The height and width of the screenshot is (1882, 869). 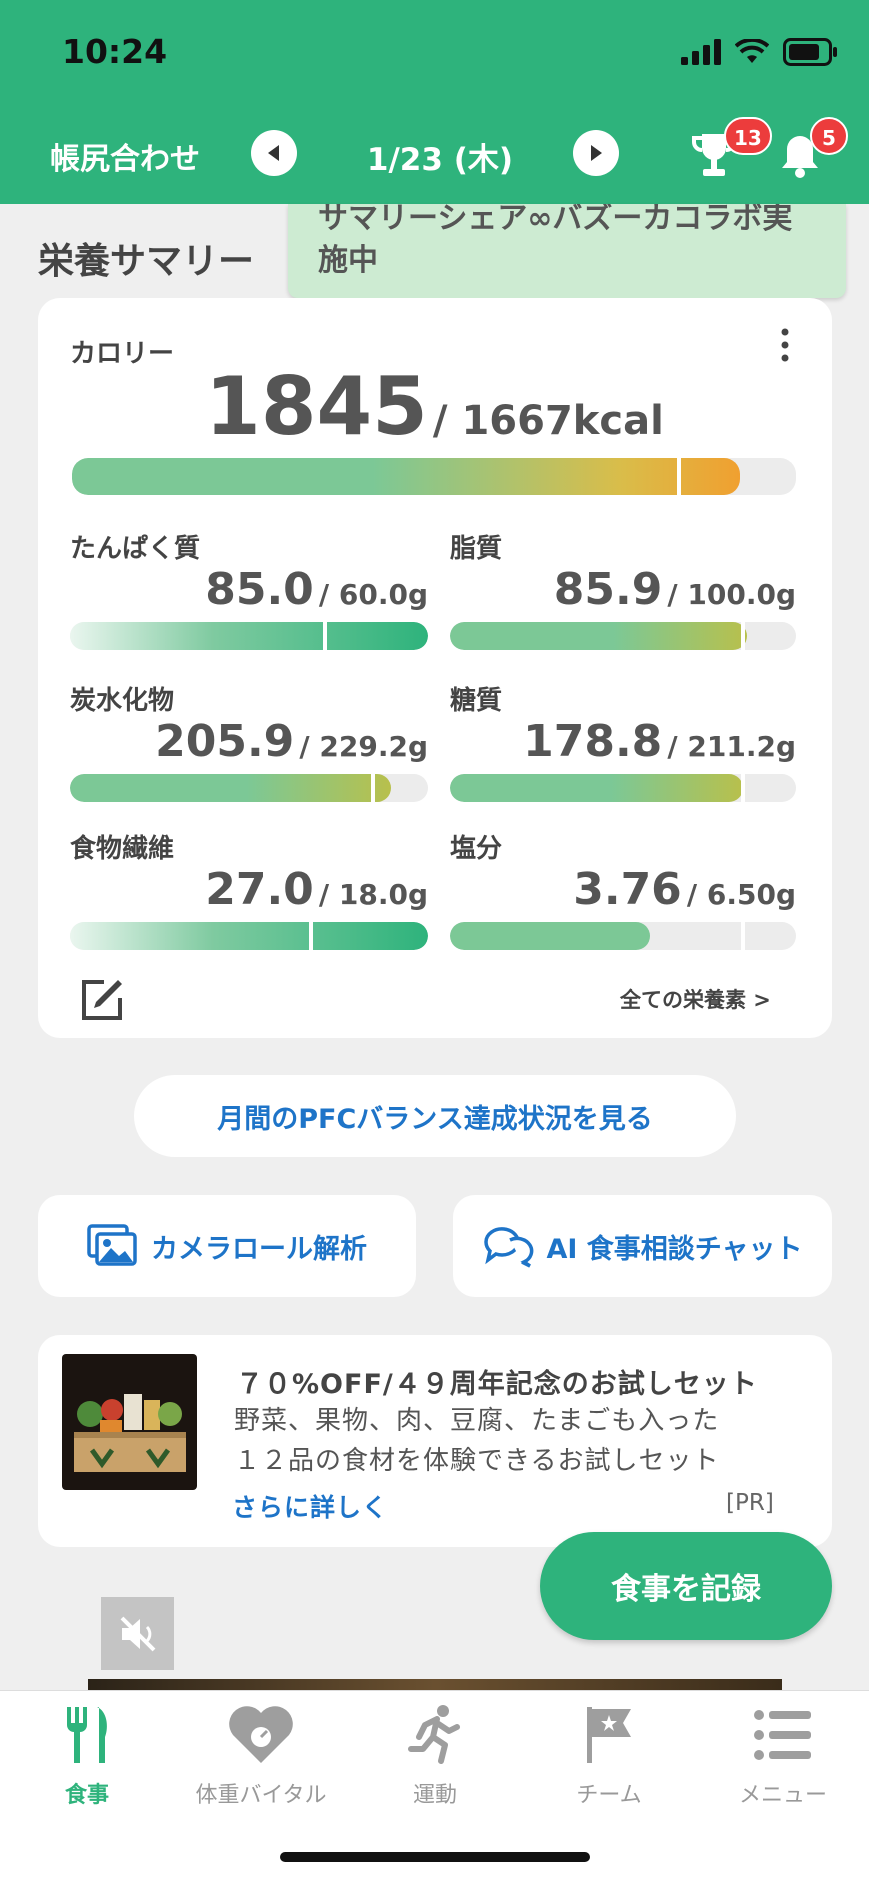 What do you see at coordinates (373, 788) in the screenshot?
I see `carbs-target-marker` at bounding box center [373, 788].